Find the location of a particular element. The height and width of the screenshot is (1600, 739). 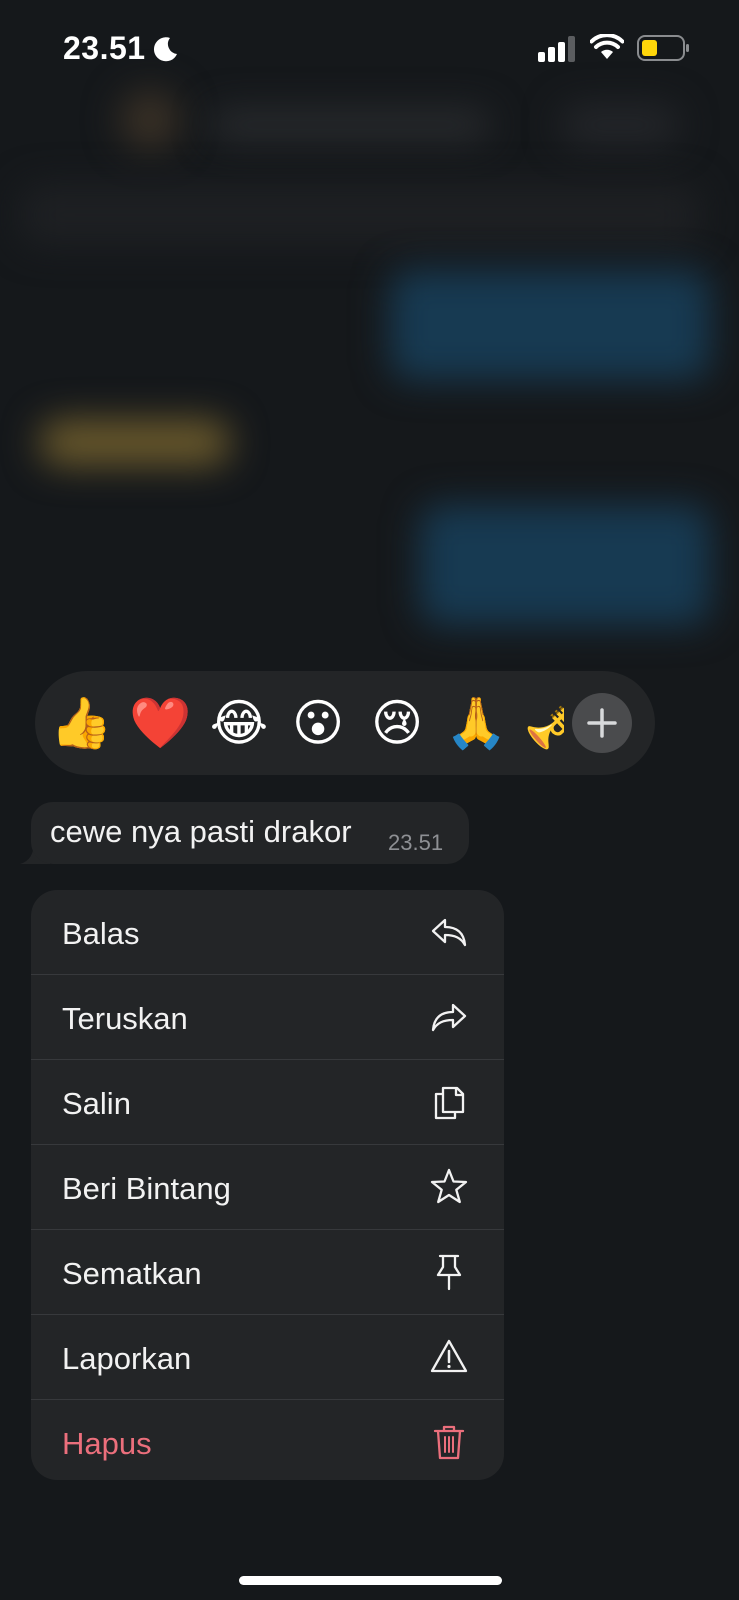

star-icon is located at coordinates (449, 1186).